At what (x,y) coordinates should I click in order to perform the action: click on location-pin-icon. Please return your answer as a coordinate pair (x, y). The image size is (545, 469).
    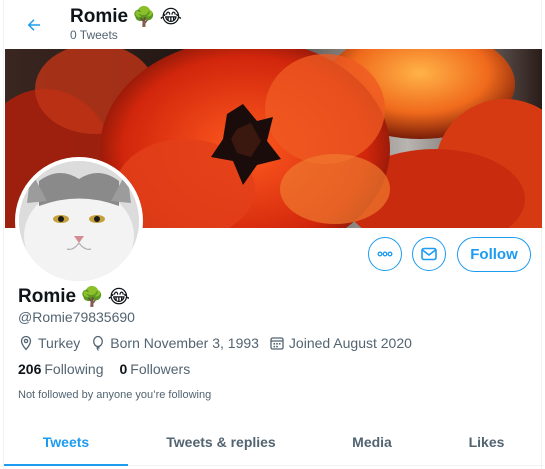
    Looking at the image, I should click on (26, 343).